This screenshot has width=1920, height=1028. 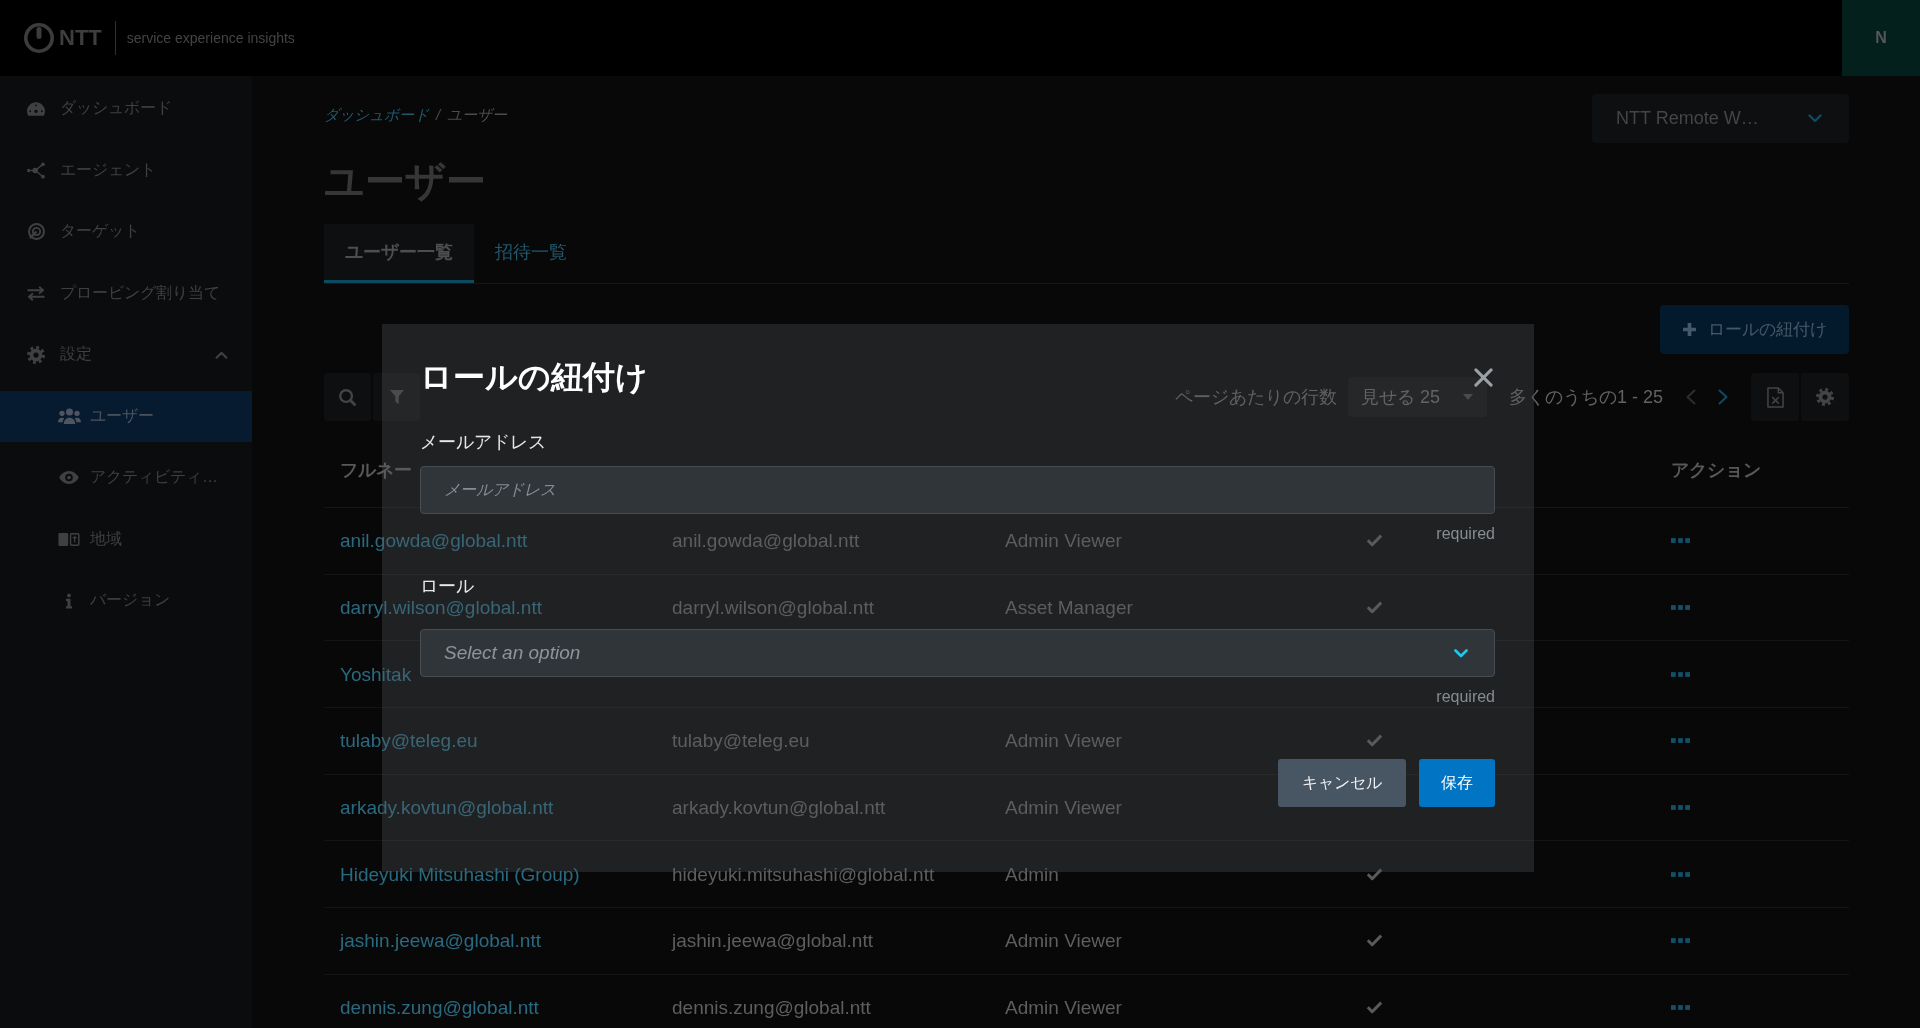 What do you see at coordinates (36, 170) in the screenshot?
I see `nodes-icon` at bounding box center [36, 170].